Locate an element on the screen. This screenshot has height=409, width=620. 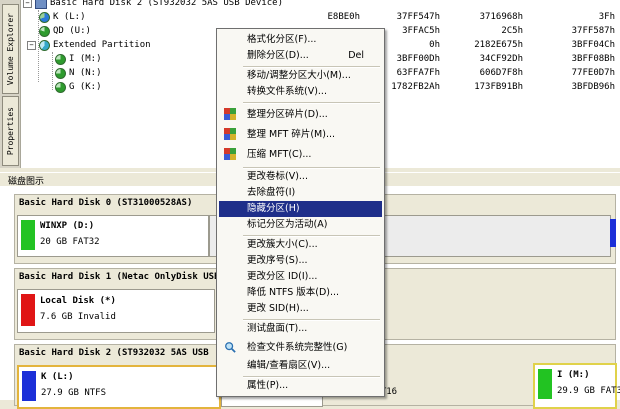
menu-item-check-fs: 检查文件系统完整性(G) is located at coordinates (300, 348).